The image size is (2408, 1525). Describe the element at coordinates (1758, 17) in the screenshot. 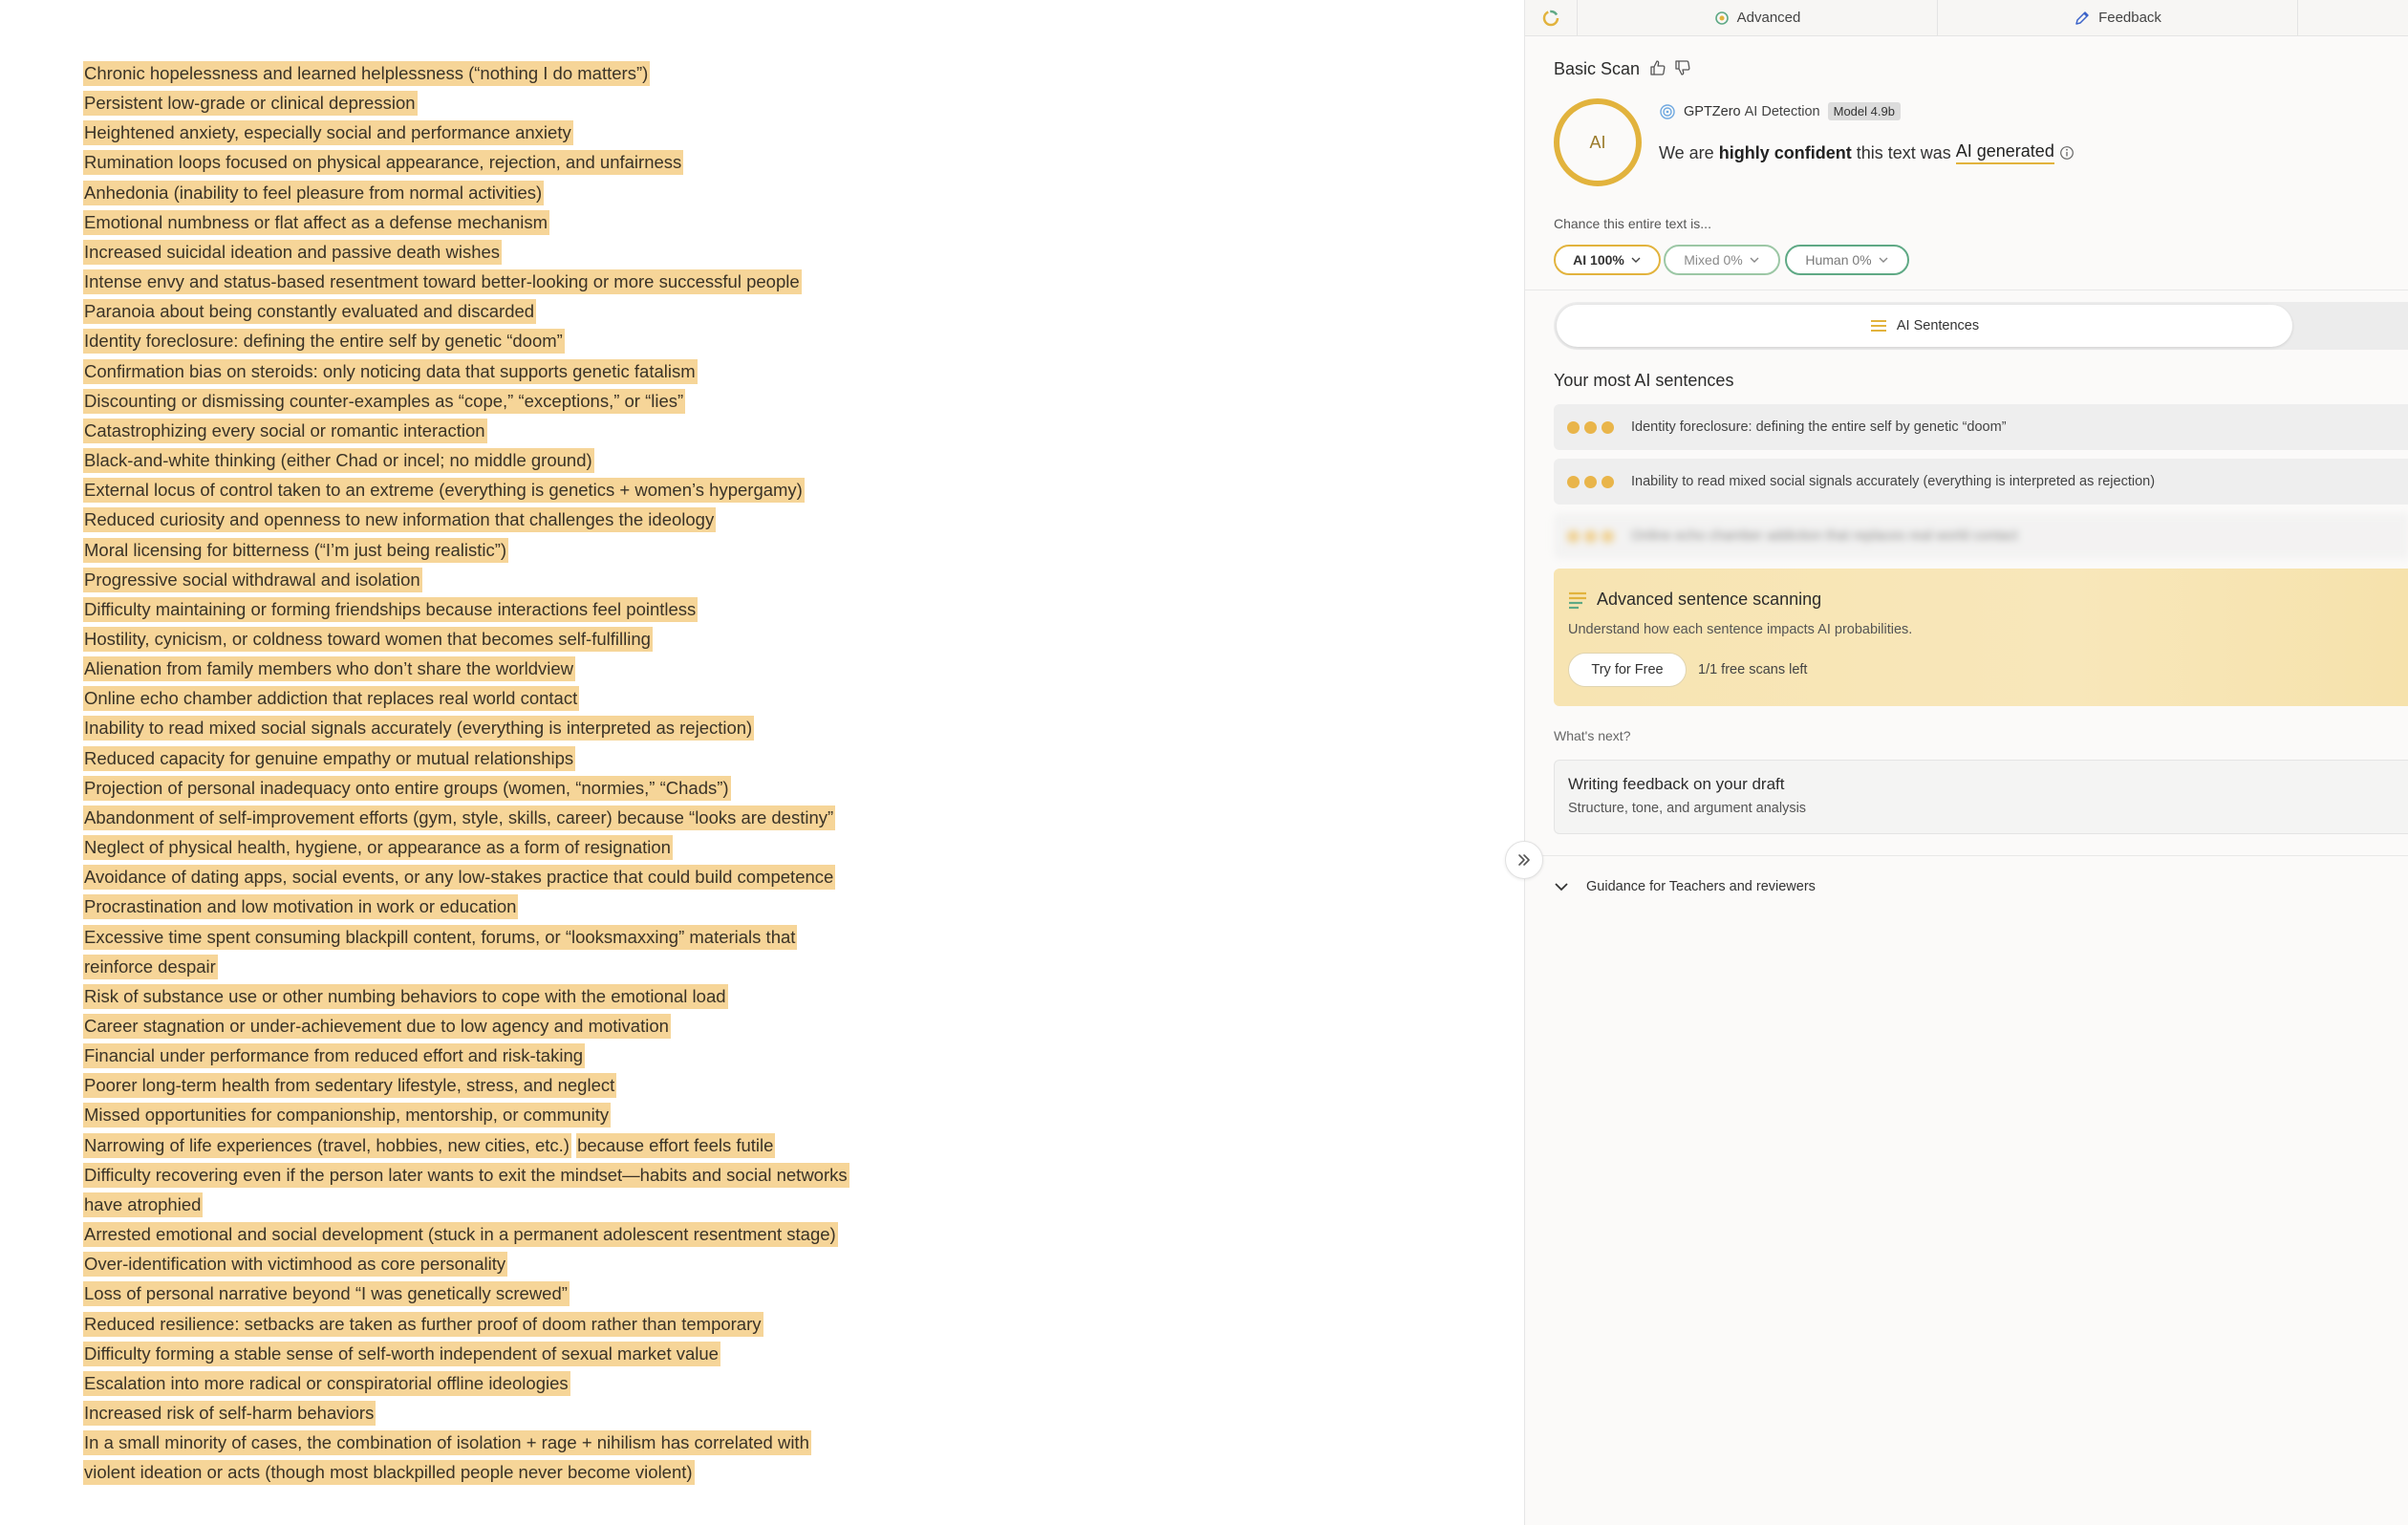

I see `tab-advanced: Advanced` at that location.